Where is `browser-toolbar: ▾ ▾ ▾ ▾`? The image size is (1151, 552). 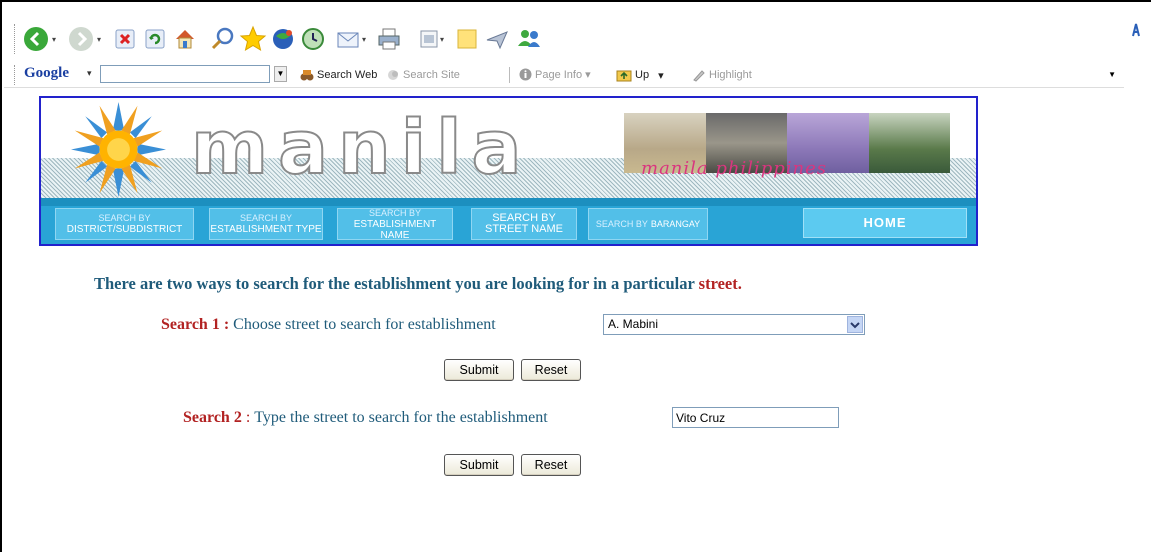 browser-toolbar: ▾ ▾ ▾ ▾ is located at coordinates (577, 33).